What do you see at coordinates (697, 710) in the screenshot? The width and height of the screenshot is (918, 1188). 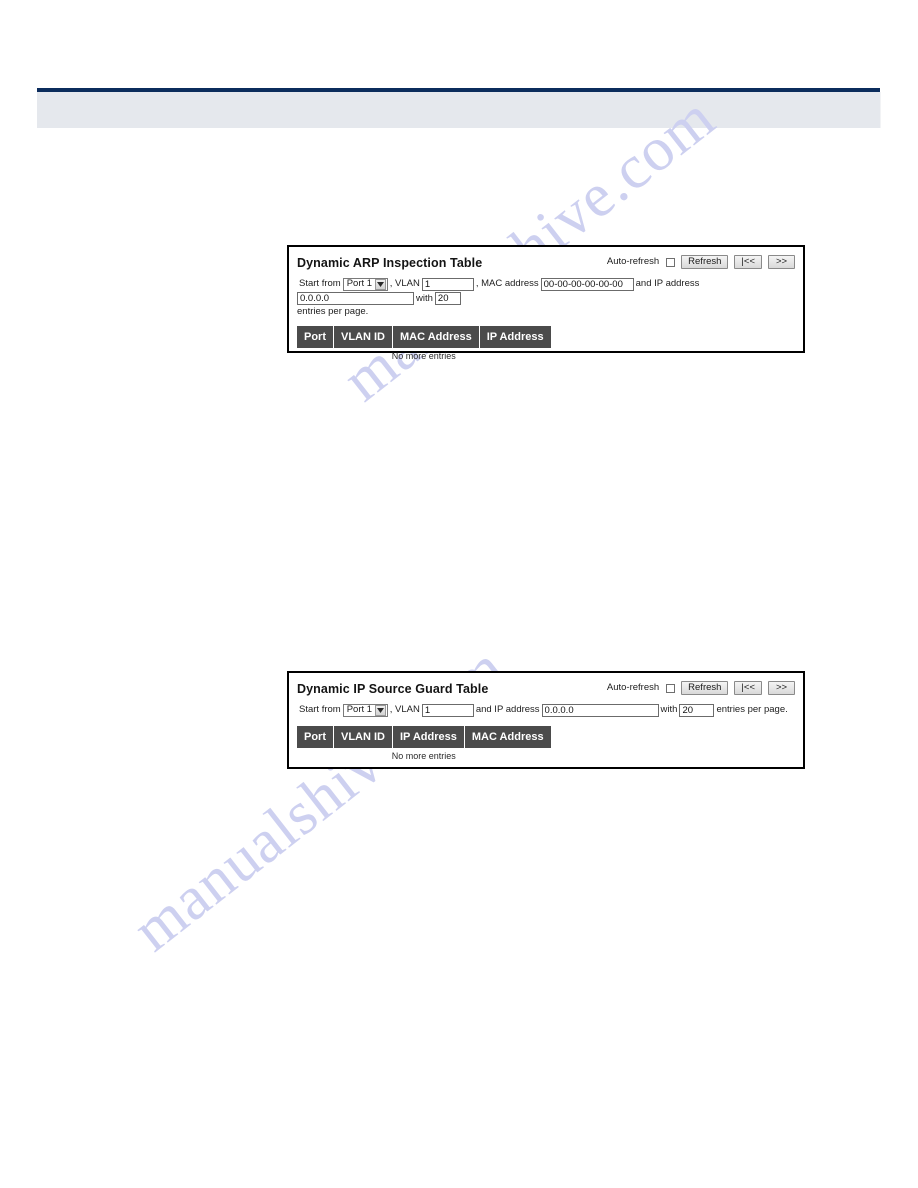 I see `entries-per-page-input-ipsg` at bounding box center [697, 710].